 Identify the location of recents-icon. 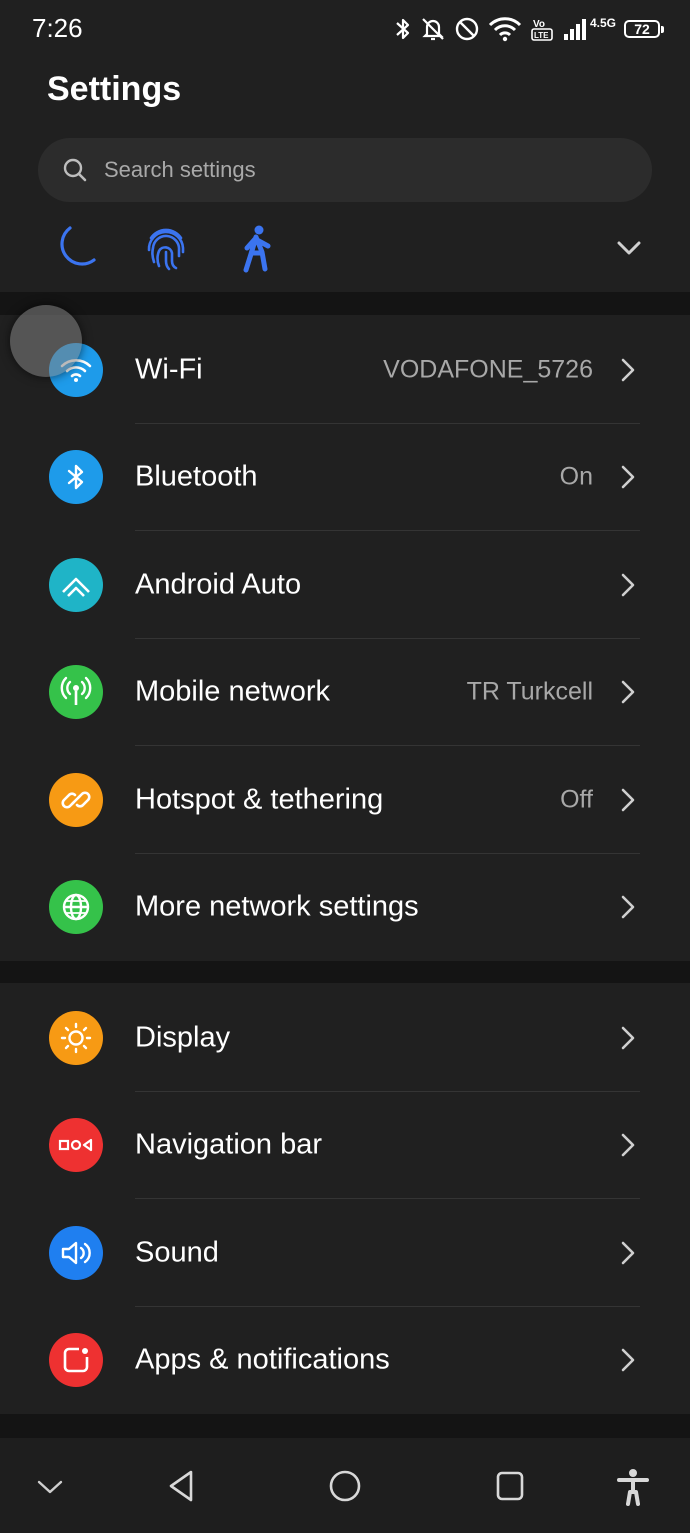
(510, 1486).